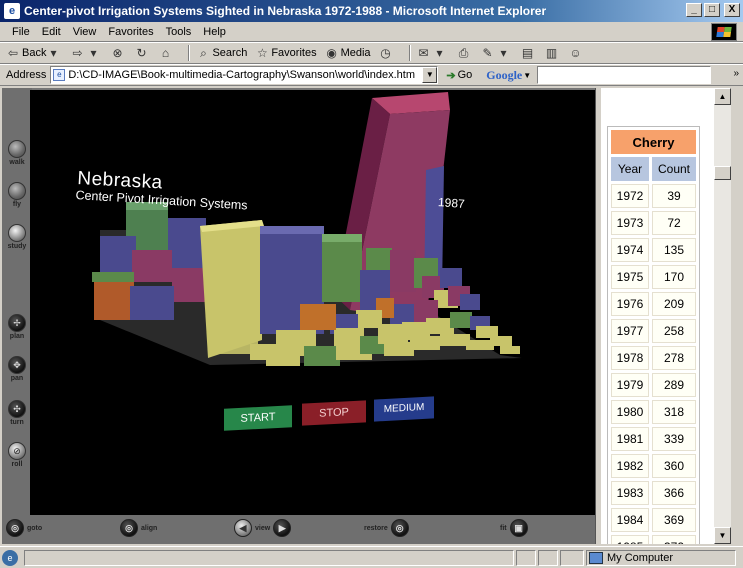 The height and width of the screenshot is (568, 743). What do you see at coordinates (674, 493) in the screenshot?
I see `count-cell: 366` at bounding box center [674, 493].